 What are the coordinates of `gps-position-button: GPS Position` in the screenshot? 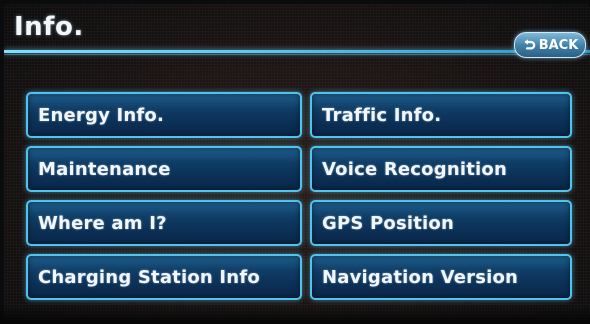 It's located at (441, 223).